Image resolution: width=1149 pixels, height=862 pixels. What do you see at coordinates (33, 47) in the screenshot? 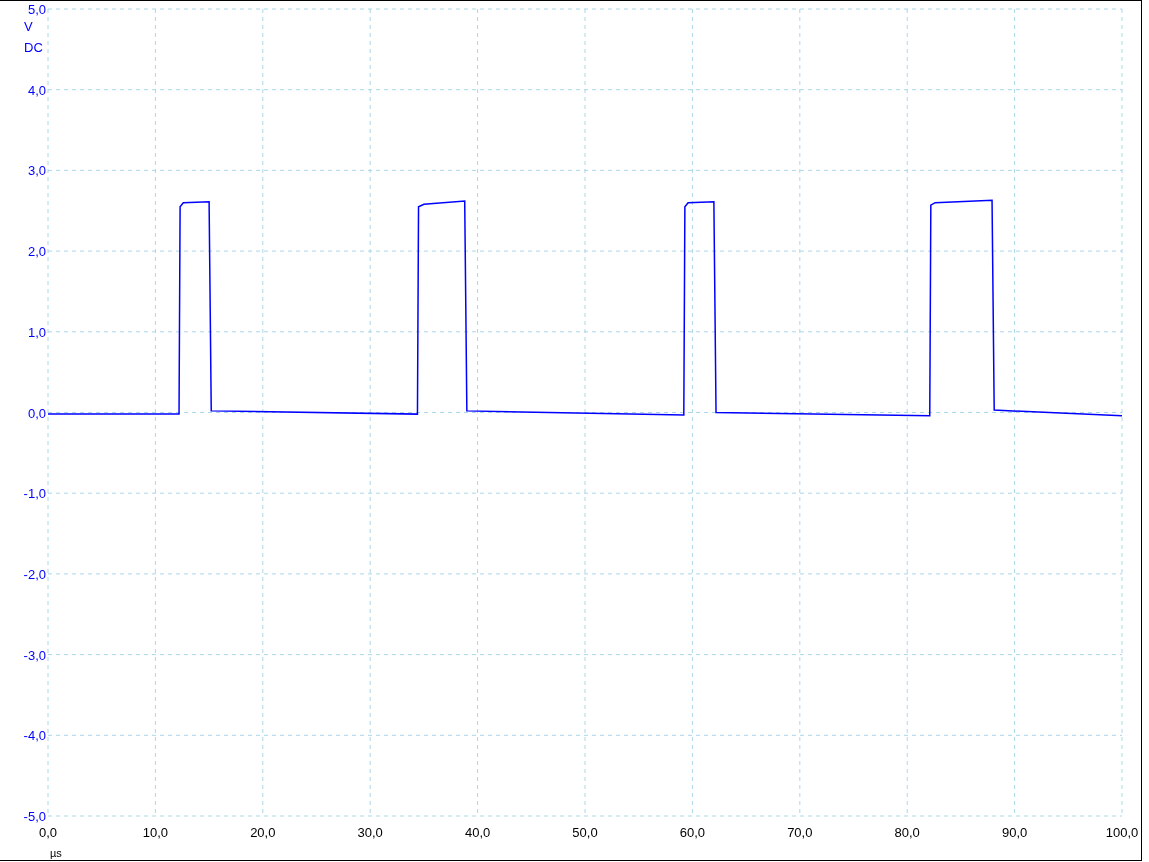
I see `coupling-label: DC` at bounding box center [33, 47].